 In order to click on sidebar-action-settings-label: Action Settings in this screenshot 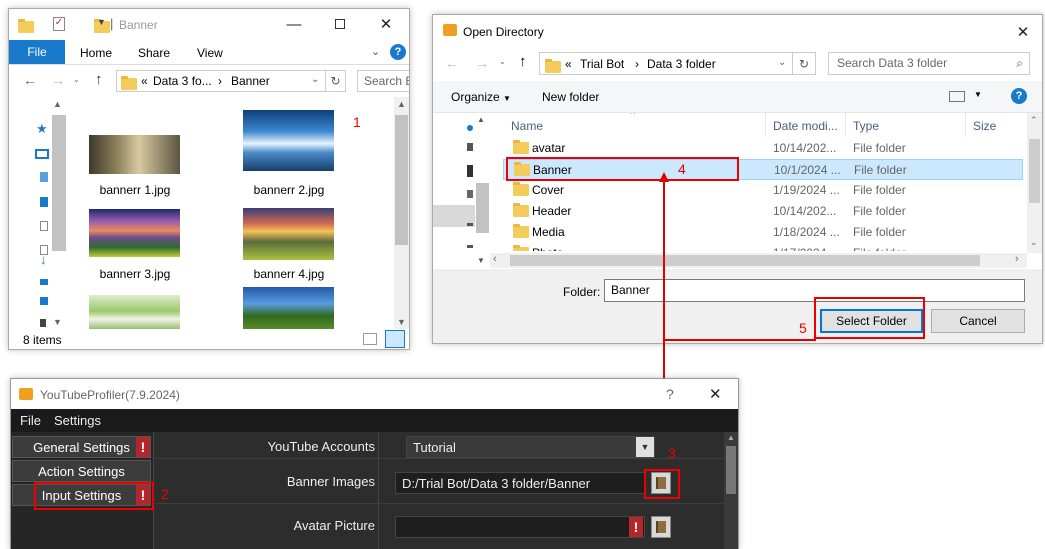, I will do `click(81, 471)`.